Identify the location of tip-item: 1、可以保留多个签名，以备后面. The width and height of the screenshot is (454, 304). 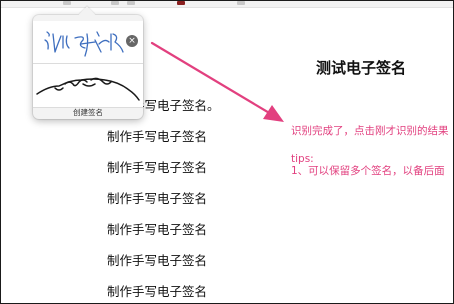
(368, 171).